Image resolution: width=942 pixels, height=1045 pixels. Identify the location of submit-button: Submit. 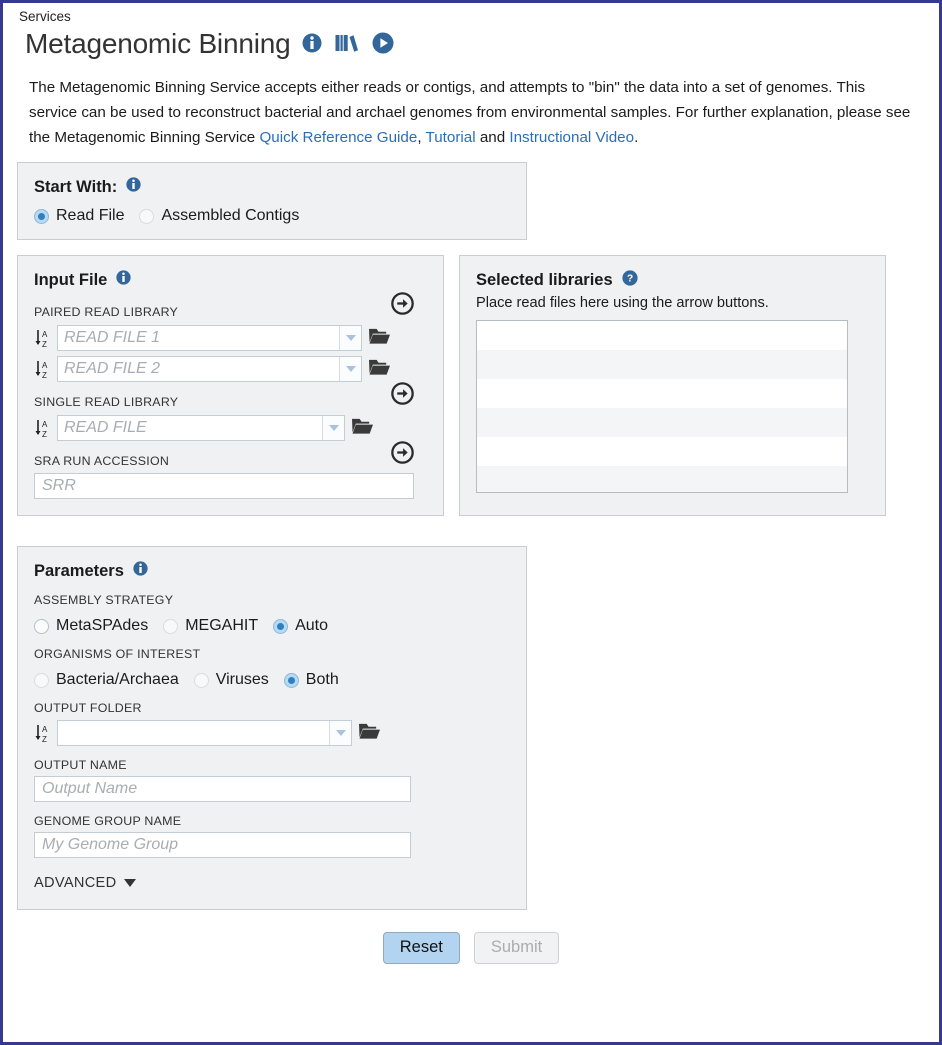
(516, 948).